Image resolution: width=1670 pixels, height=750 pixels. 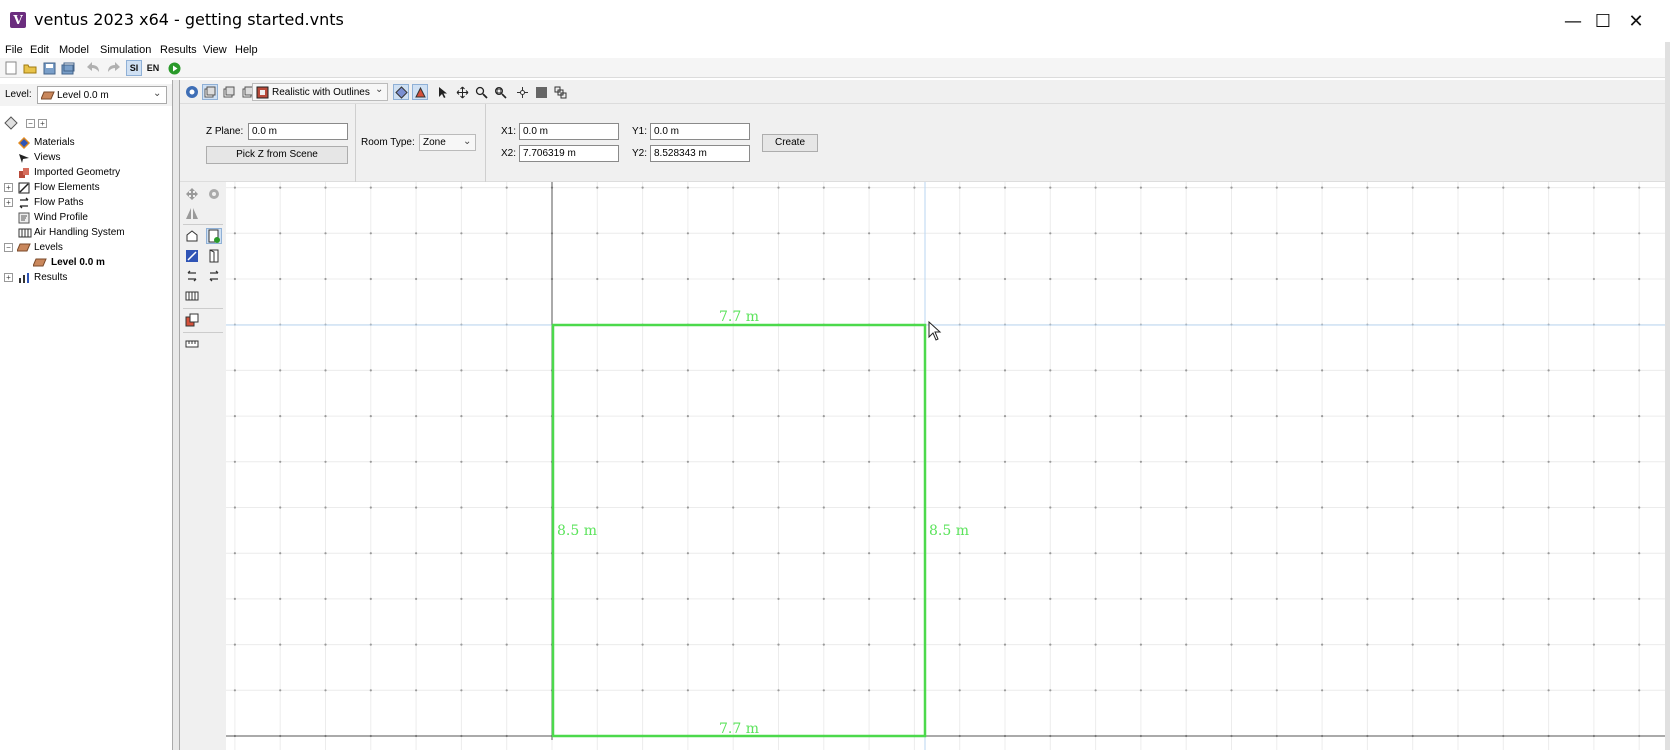 What do you see at coordinates (569, 131) in the screenshot?
I see `x1-field: 0.0 m` at bounding box center [569, 131].